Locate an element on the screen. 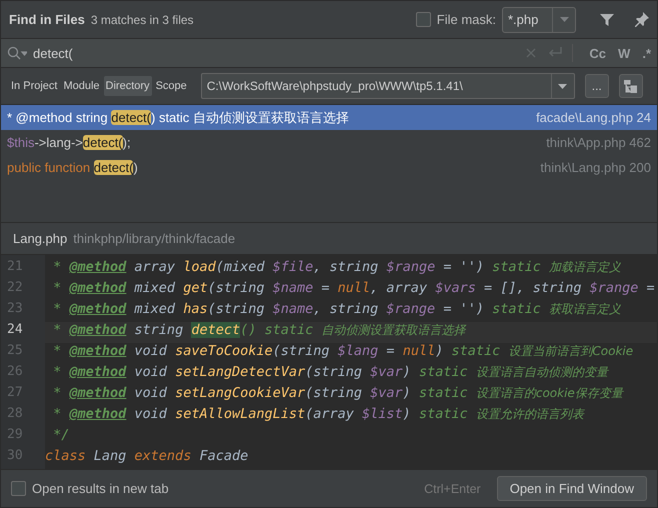 This screenshot has height=508, width=658. code-line: * @method void setAllowLangList(array $list) static 设置允许的语言列表 is located at coordinates (319, 415).